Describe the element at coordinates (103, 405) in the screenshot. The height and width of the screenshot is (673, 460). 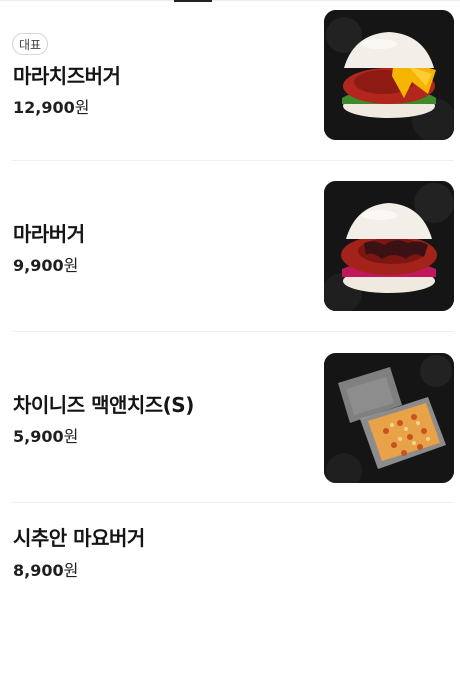
I see `menu-item-name: 차이니즈 맥앤치즈(S)` at that location.